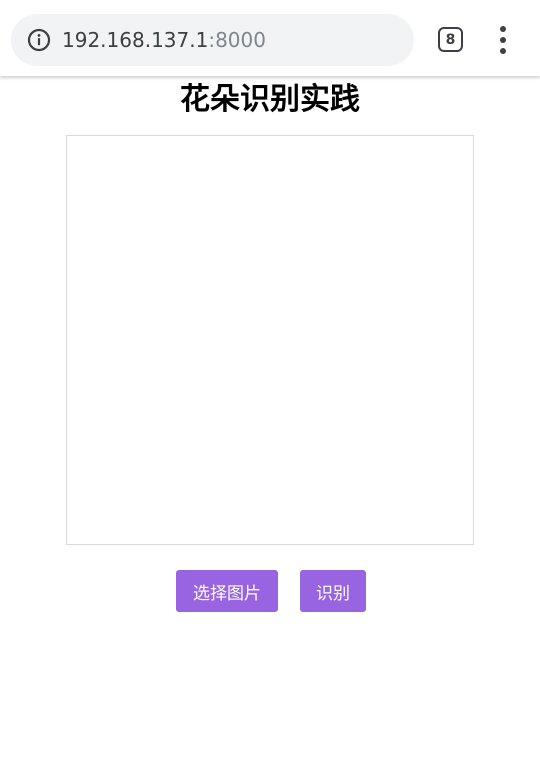 This screenshot has height=763, width=540. I want to click on tab-count: 8, so click(450, 39).